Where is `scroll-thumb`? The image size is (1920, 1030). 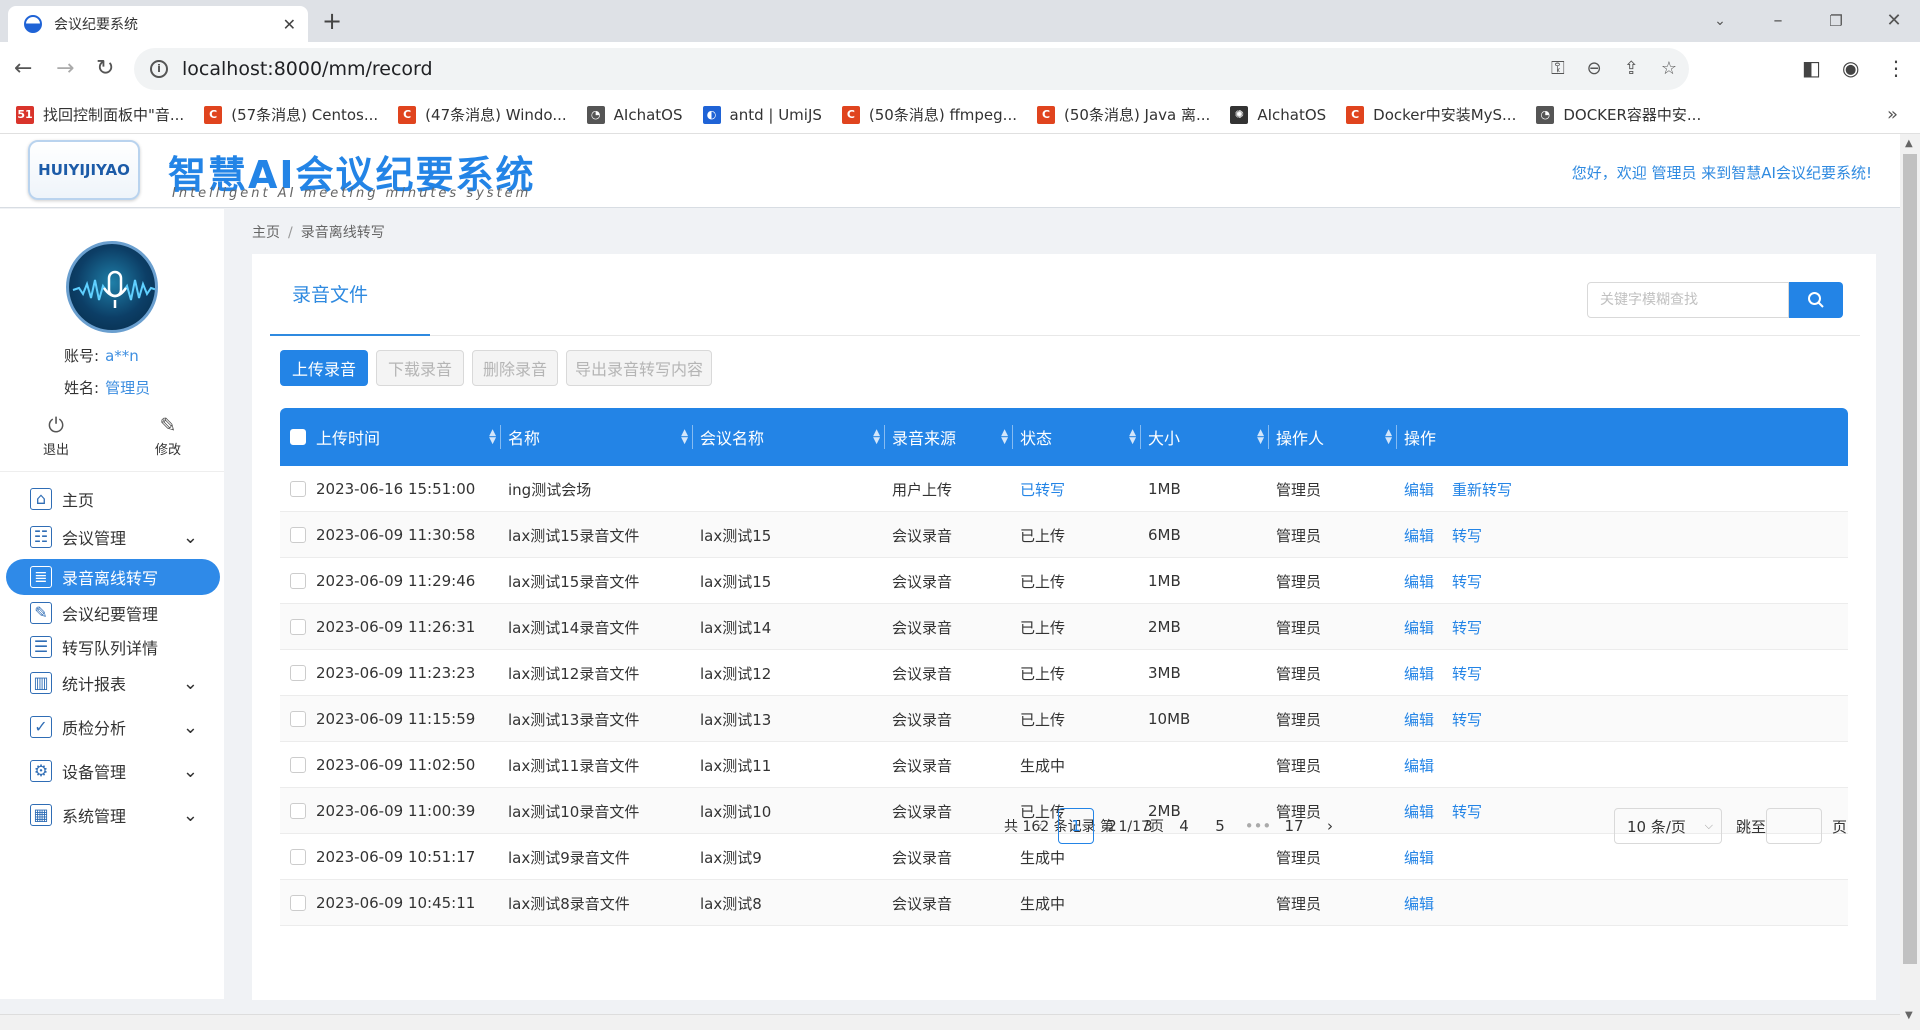 scroll-thumb is located at coordinates (1910, 559).